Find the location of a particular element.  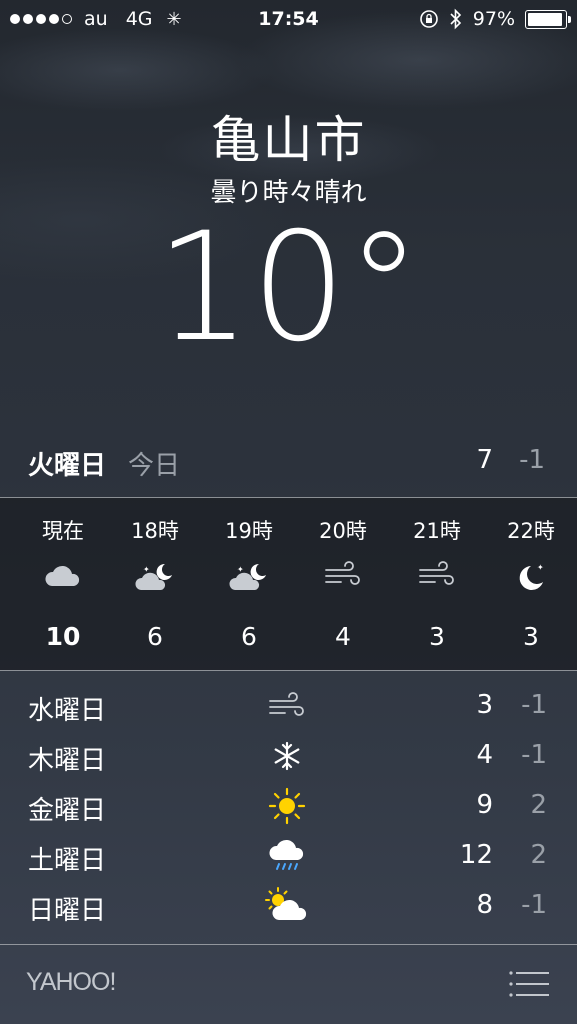

snowflake-icon is located at coordinates (287, 756).